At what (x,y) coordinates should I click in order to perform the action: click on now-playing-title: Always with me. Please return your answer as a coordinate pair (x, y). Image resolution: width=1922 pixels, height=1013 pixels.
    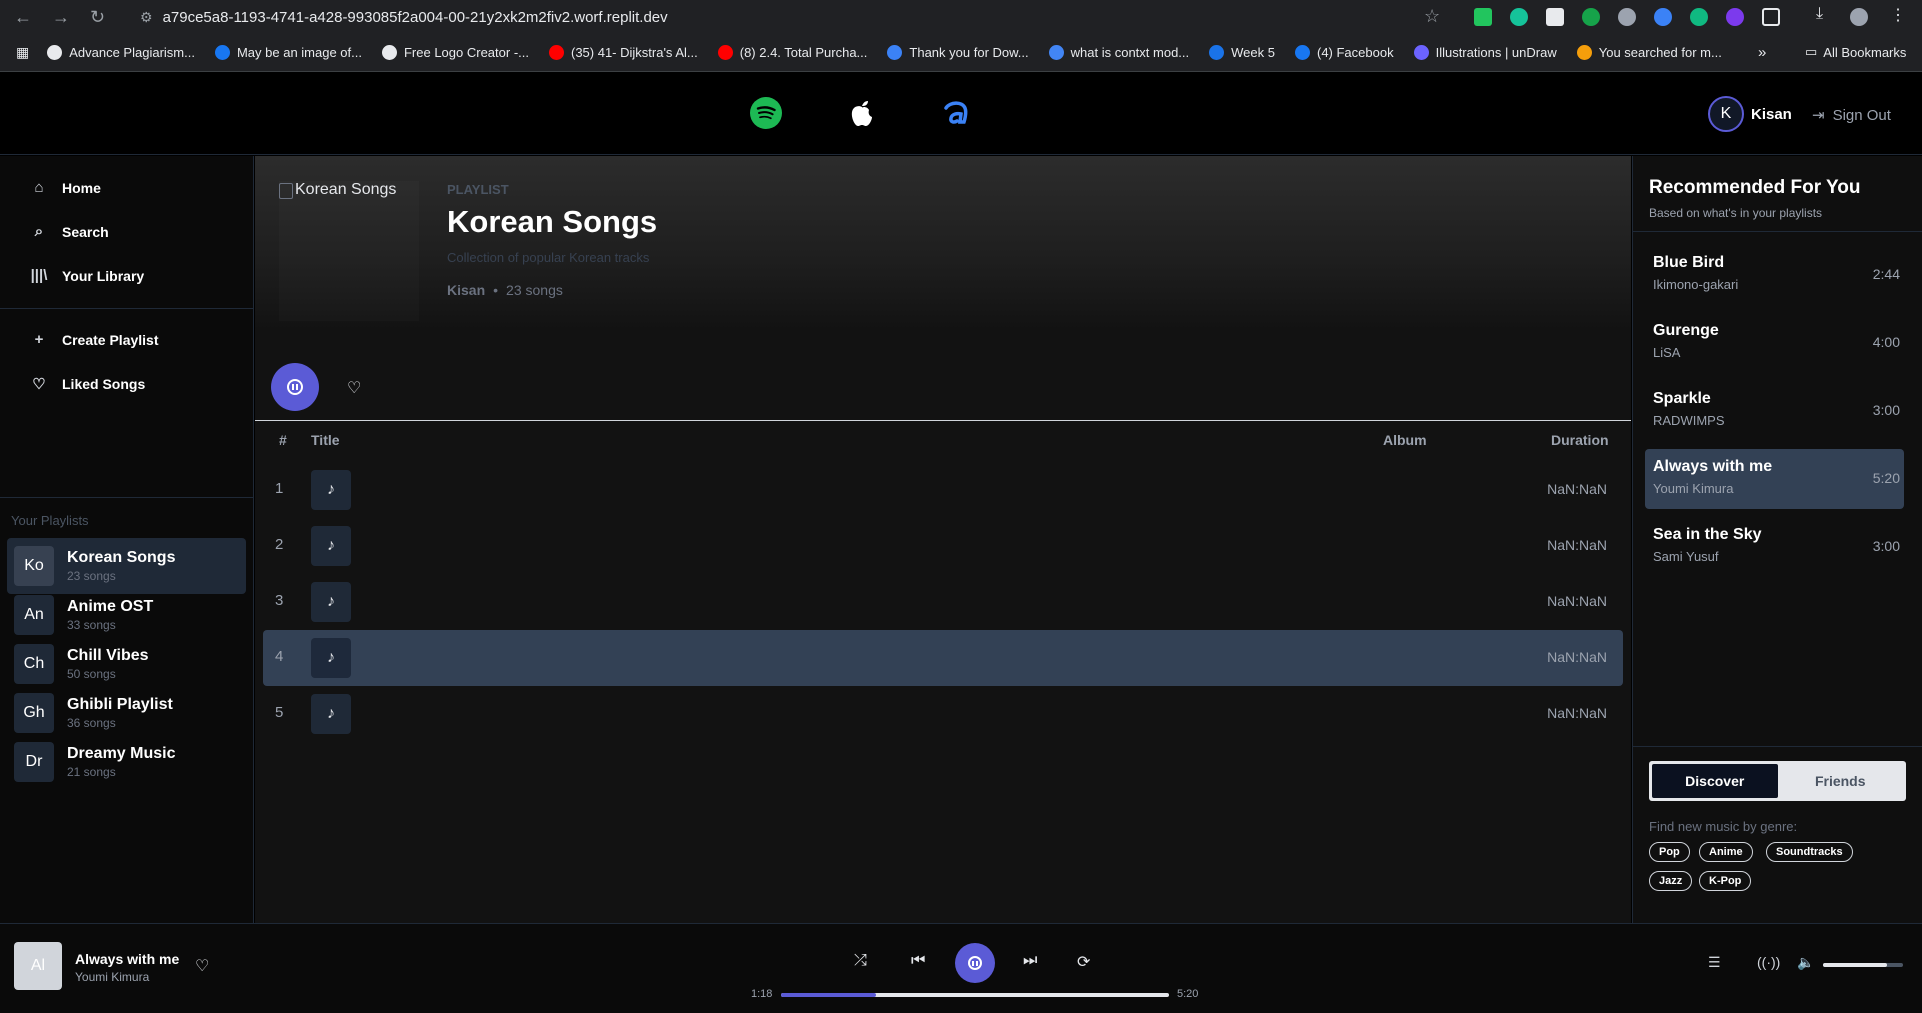
    Looking at the image, I should click on (127, 959).